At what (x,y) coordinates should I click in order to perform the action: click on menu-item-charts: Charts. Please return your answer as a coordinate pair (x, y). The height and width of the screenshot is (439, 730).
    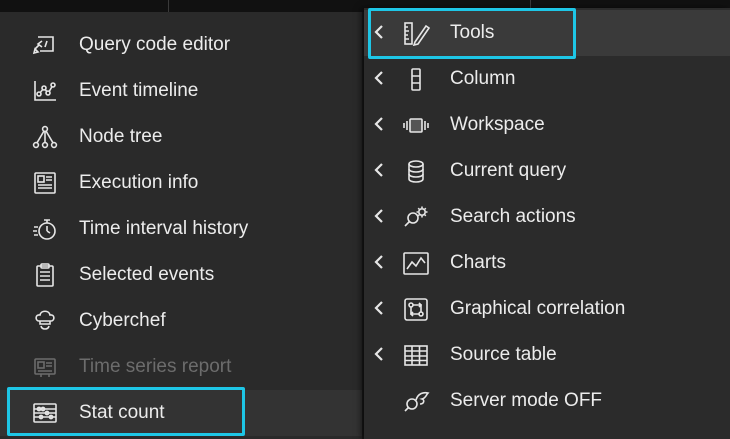
    Looking at the image, I should click on (547, 263).